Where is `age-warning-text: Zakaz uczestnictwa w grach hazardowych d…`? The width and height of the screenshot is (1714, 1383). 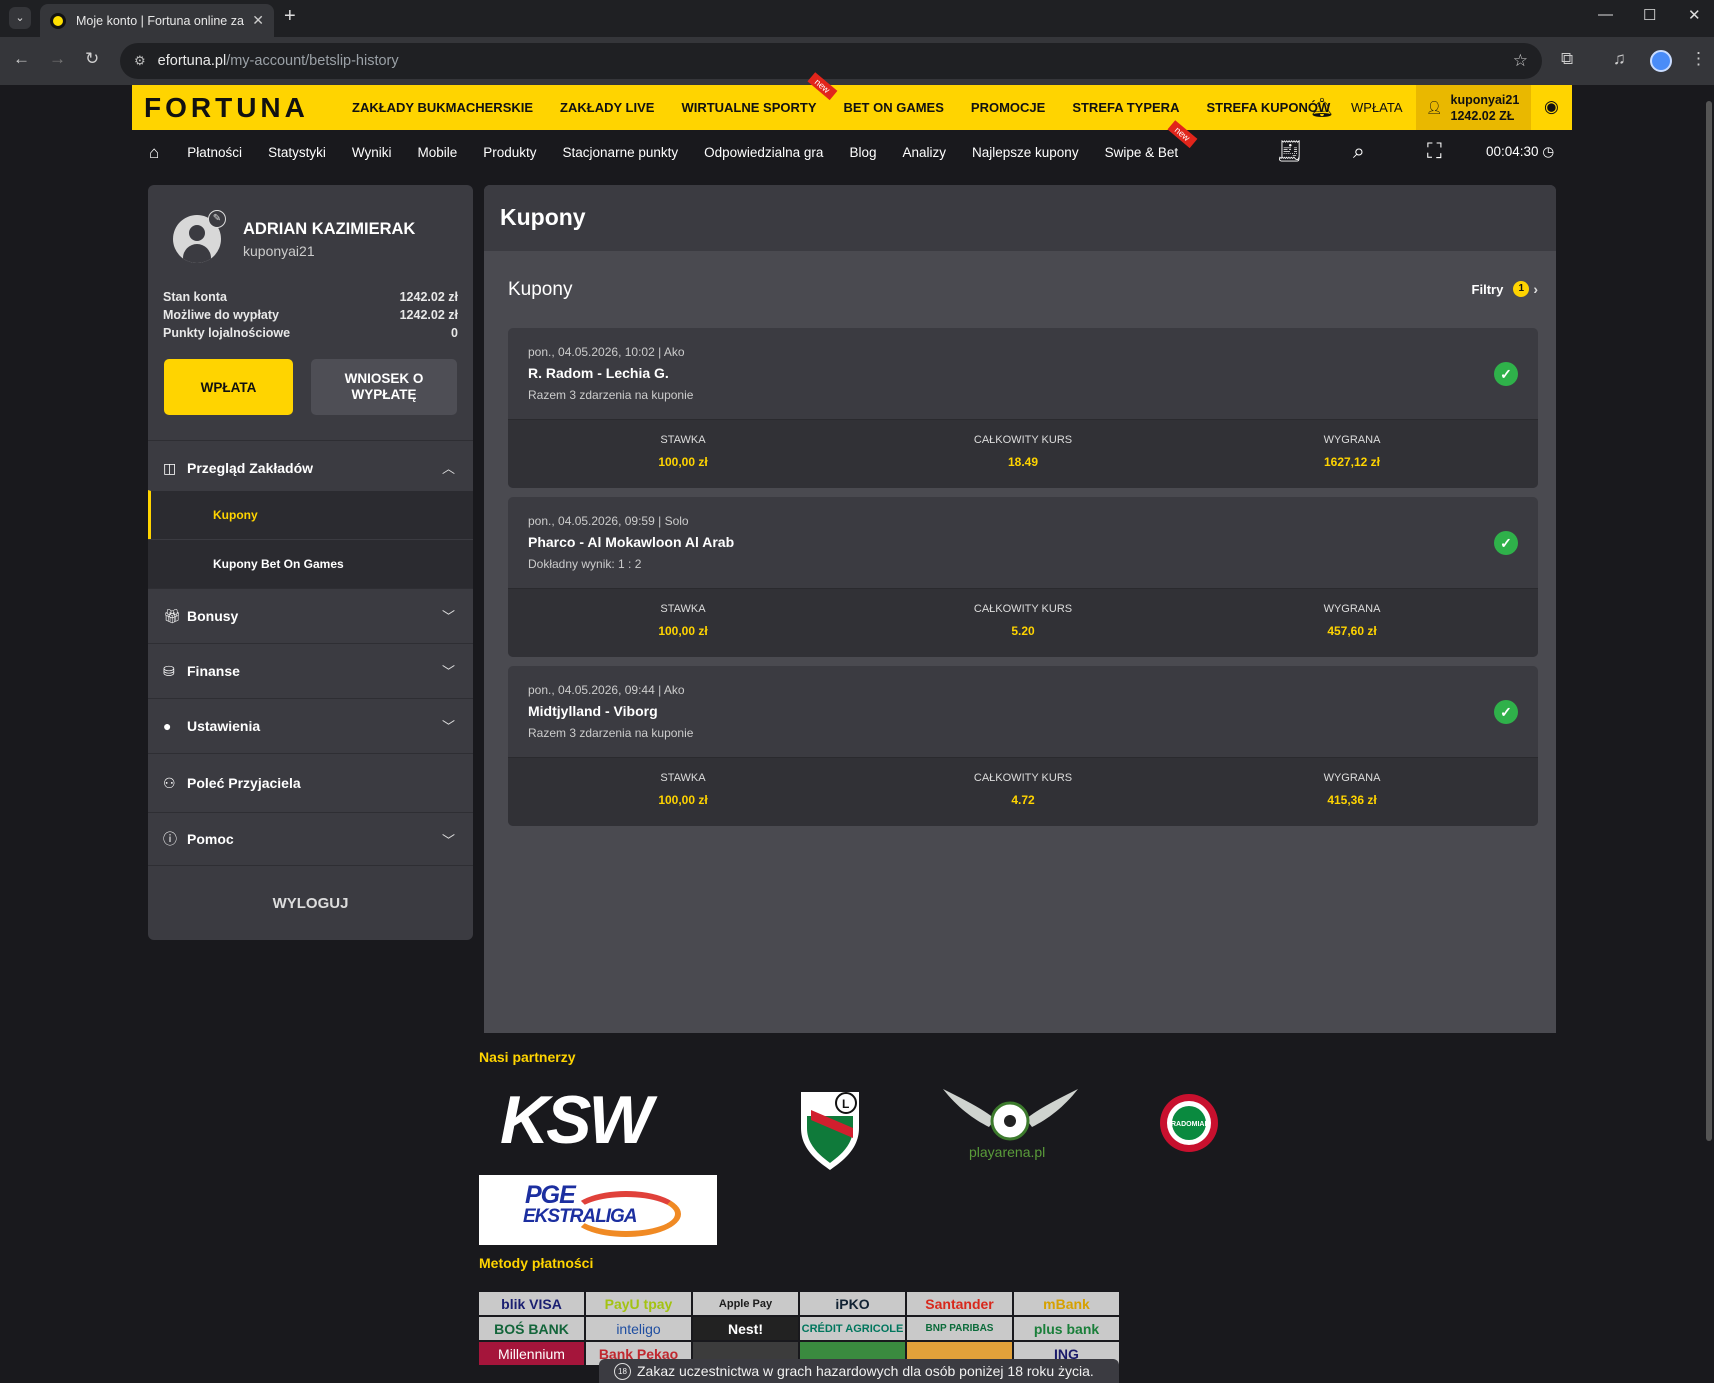
age-warning-text: Zakaz uczestnictwa w grach hazardowych d… is located at coordinates (865, 1371).